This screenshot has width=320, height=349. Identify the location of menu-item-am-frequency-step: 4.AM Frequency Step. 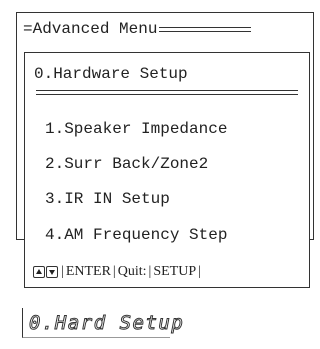
(136, 235).